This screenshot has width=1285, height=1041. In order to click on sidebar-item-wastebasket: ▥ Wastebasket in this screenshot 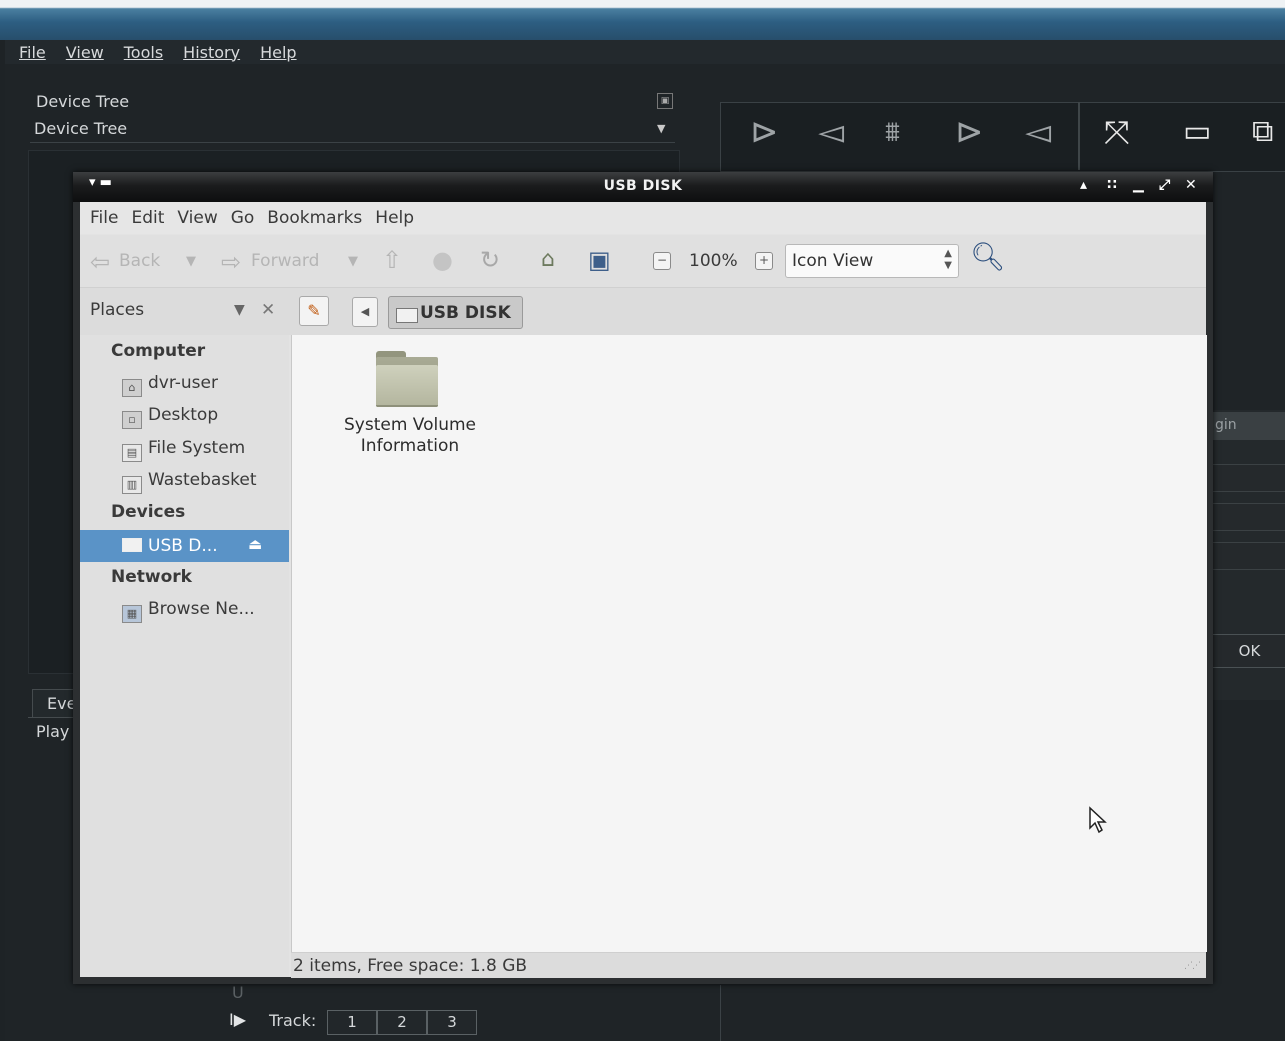, I will do `click(189, 482)`.